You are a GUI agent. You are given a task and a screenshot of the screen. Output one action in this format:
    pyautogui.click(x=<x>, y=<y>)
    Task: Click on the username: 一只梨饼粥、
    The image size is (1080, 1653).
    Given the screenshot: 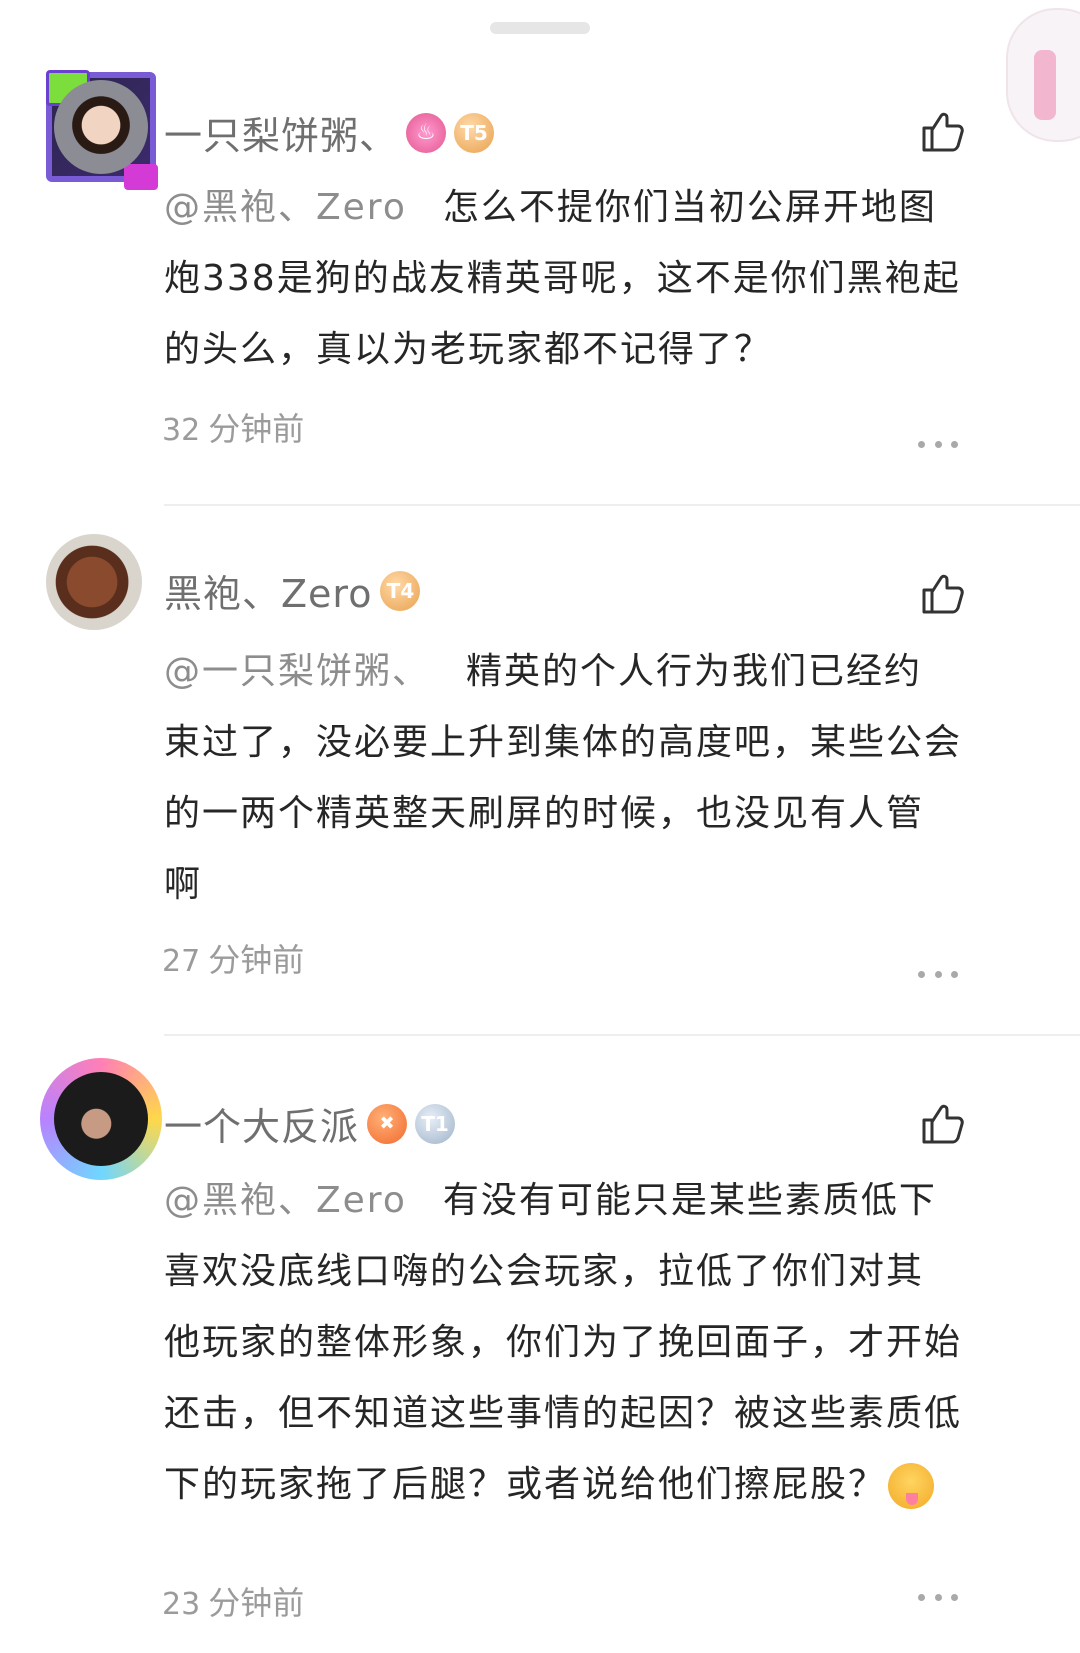 What is the action you would take?
    pyautogui.click(x=281, y=132)
    